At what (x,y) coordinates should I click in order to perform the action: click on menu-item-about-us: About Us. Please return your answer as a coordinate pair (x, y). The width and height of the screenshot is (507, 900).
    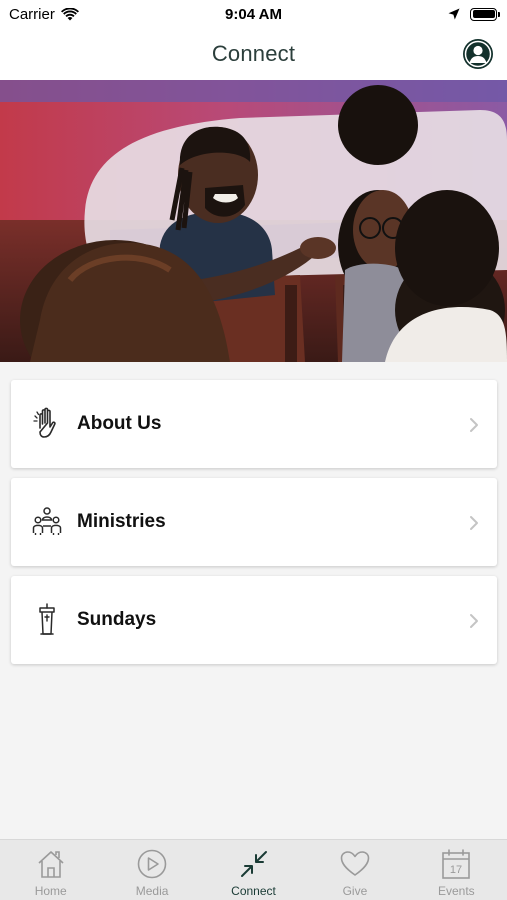
    Looking at the image, I should click on (254, 424).